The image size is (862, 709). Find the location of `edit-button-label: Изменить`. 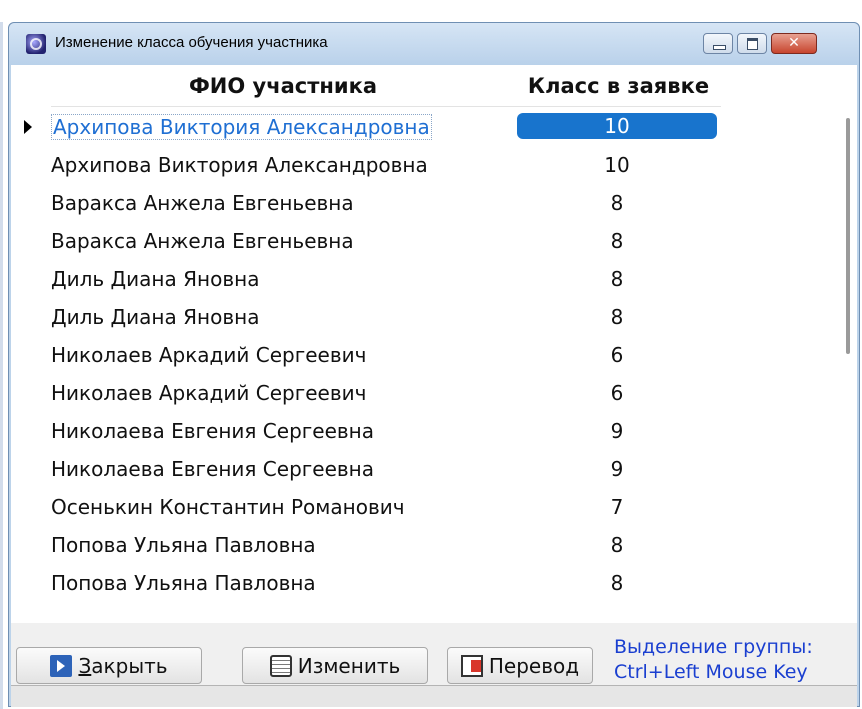

edit-button-label: Изменить is located at coordinates (349, 665).